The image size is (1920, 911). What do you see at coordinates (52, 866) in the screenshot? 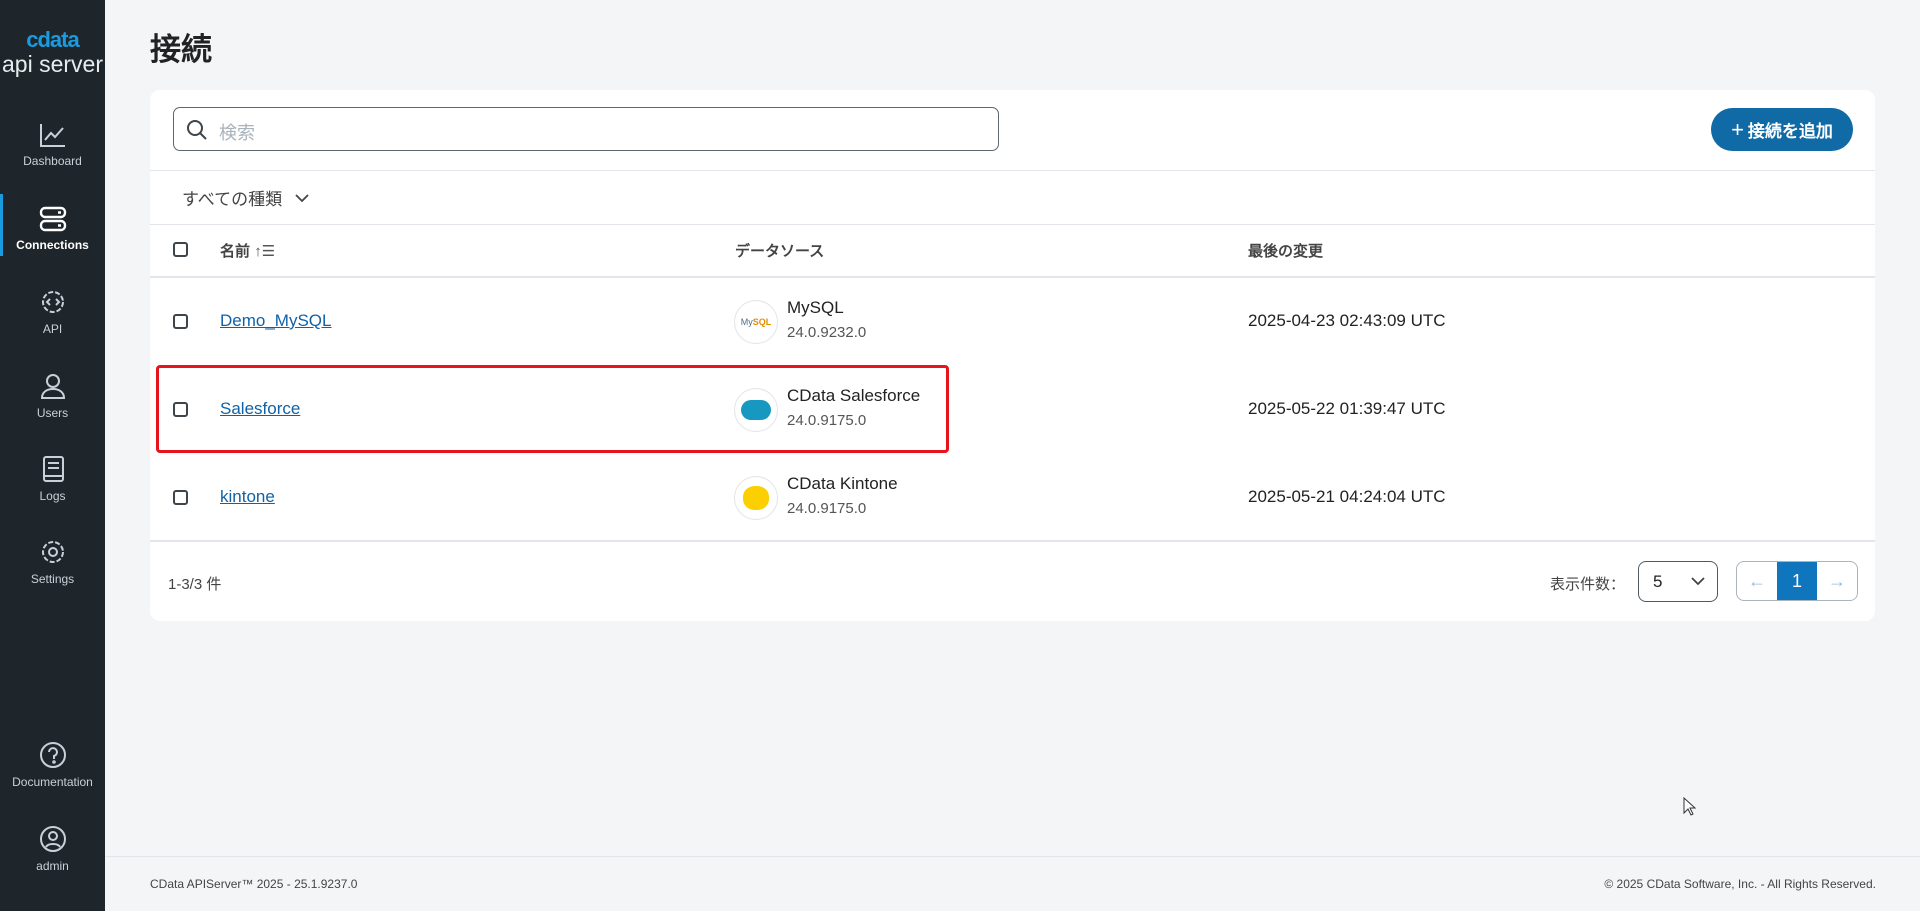
I see `nav-label: admin` at bounding box center [52, 866].